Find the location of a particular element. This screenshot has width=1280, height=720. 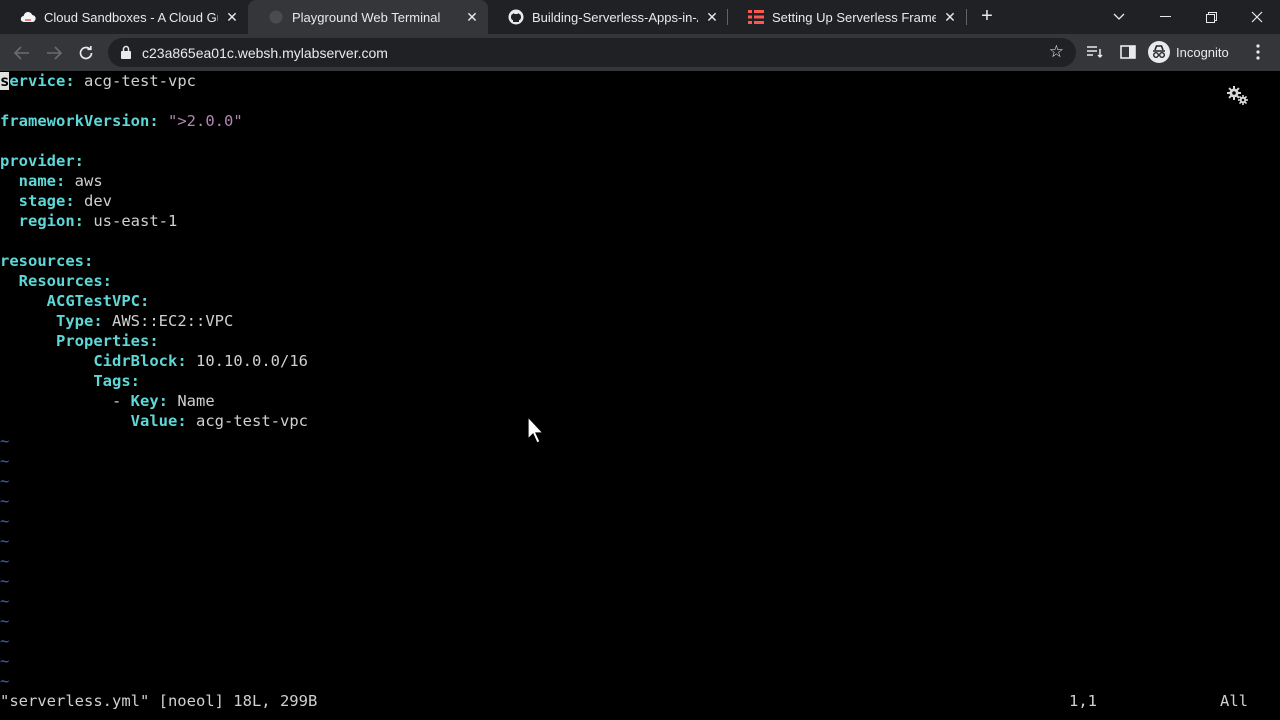

code-line: service: acg-test-vpc is located at coordinates (98, 81).